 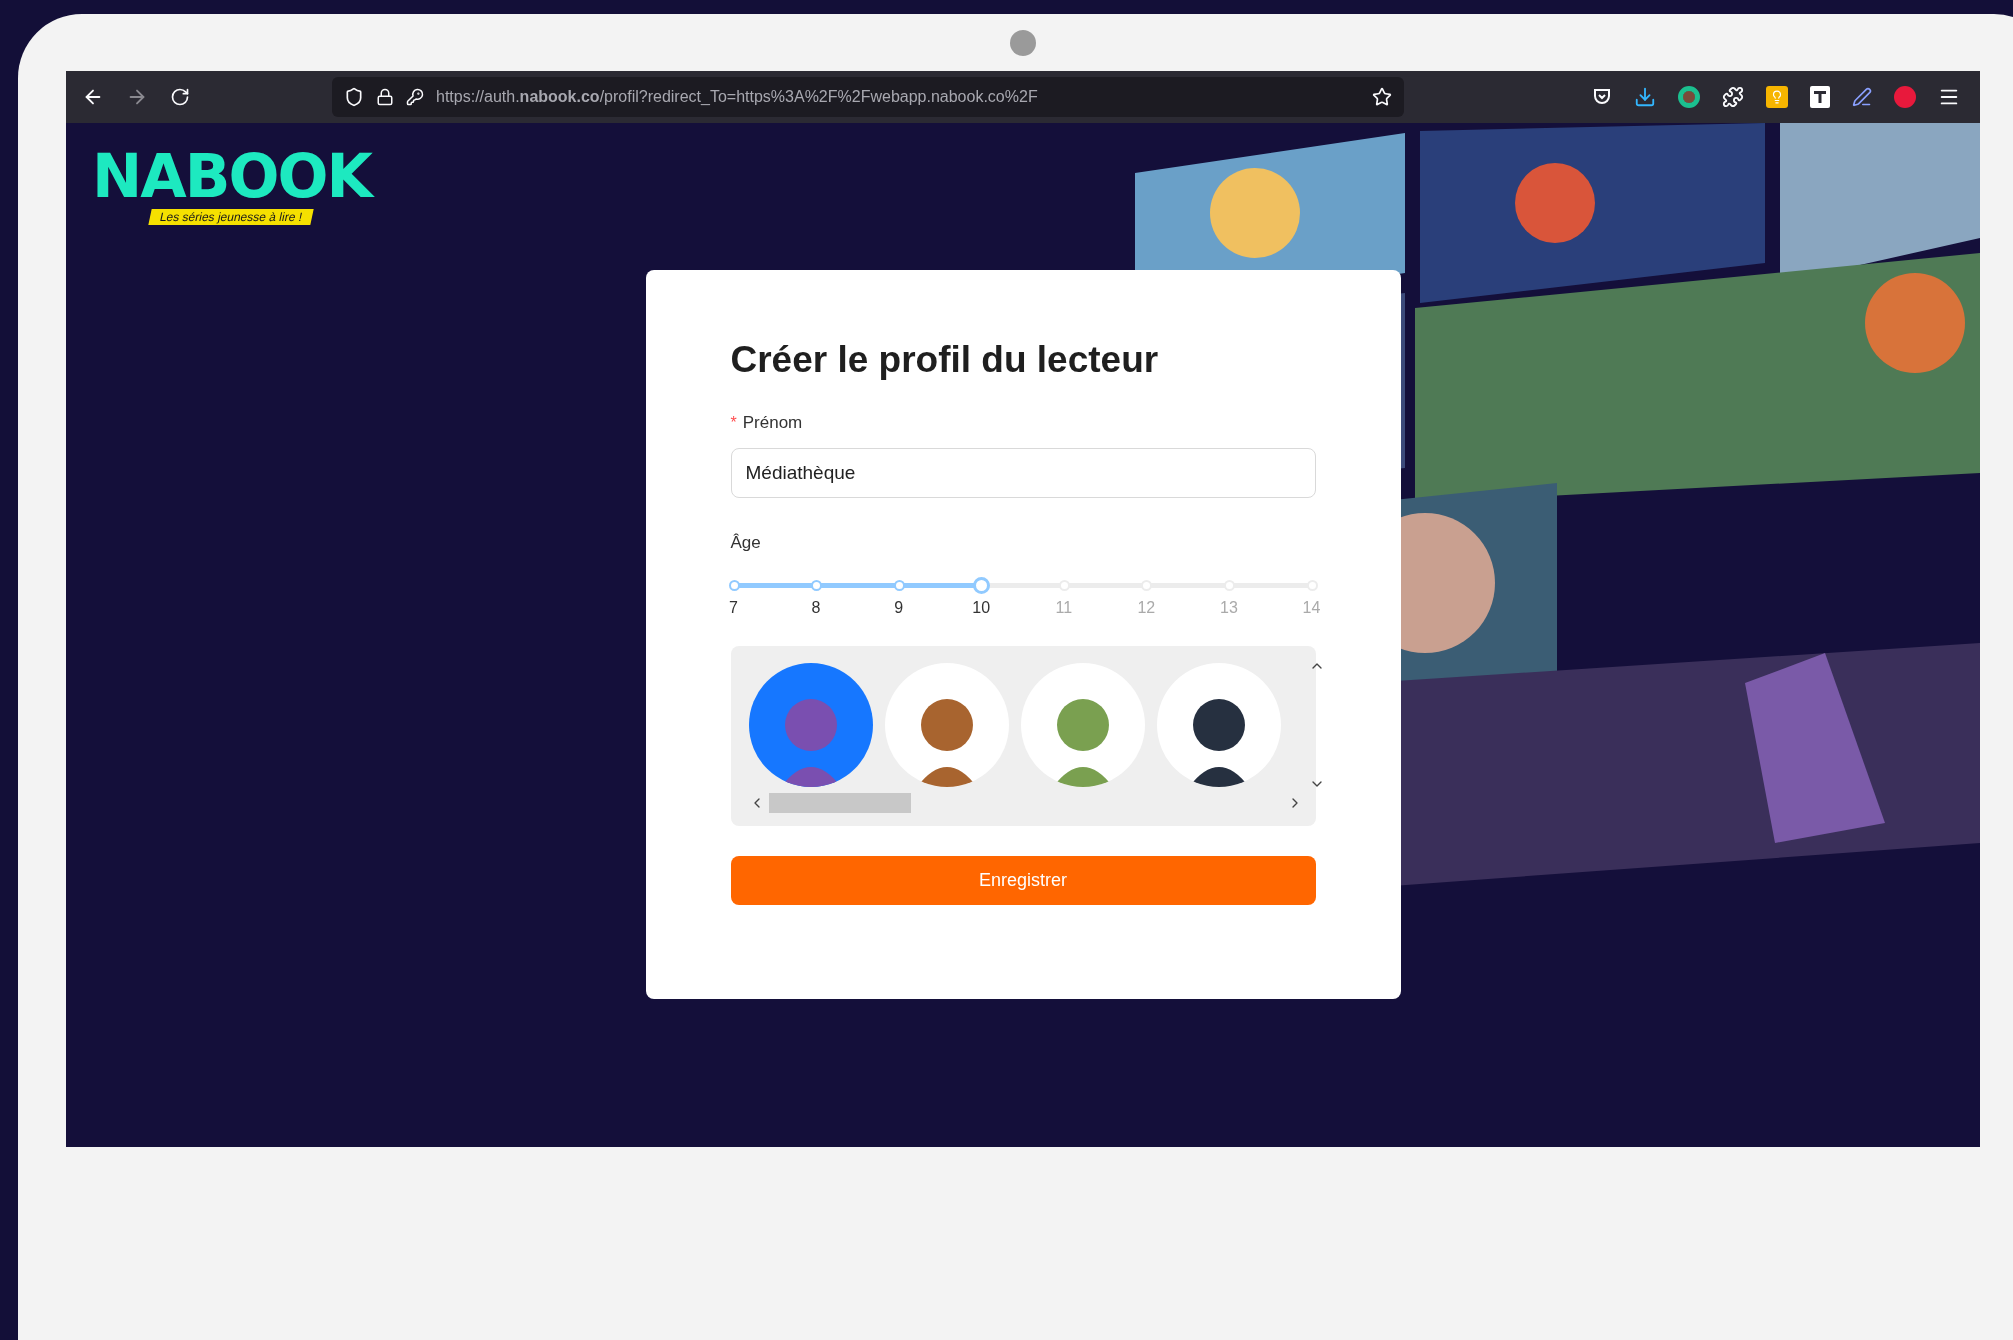 What do you see at coordinates (733, 608) in the screenshot?
I see `slider-mark-label: 7` at bounding box center [733, 608].